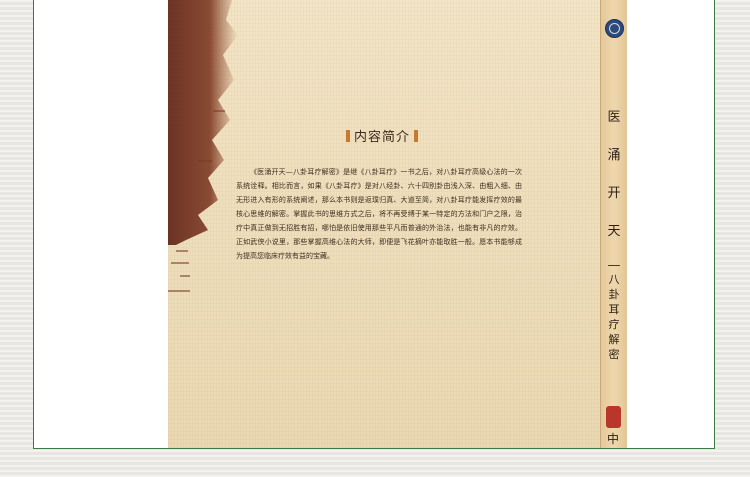  What do you see at coordinates (614, 279) in the screenshot?
I see `spine-subtitle-char: 八` at bounding box center [614, 279].